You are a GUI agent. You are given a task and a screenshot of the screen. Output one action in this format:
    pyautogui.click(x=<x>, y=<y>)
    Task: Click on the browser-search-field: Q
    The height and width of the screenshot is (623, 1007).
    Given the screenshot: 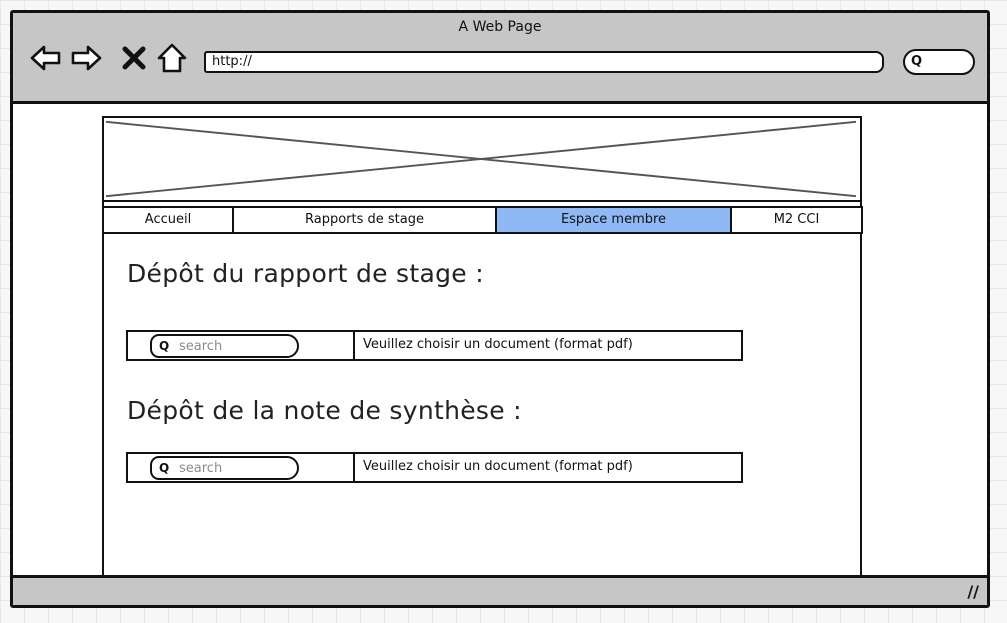 What is the action you would take?
    pyautogui.click(x=939, y=62)
    